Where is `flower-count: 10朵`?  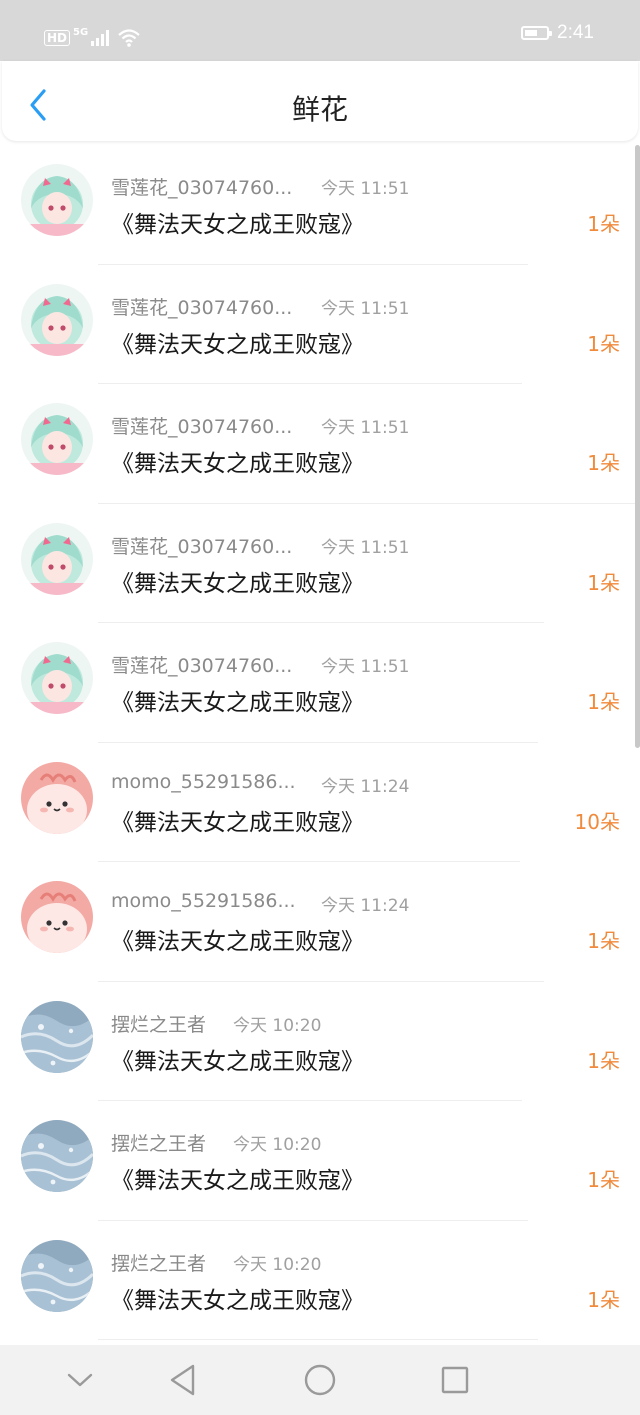
flower-count: 10朵 is located at coordinates (597, 821).